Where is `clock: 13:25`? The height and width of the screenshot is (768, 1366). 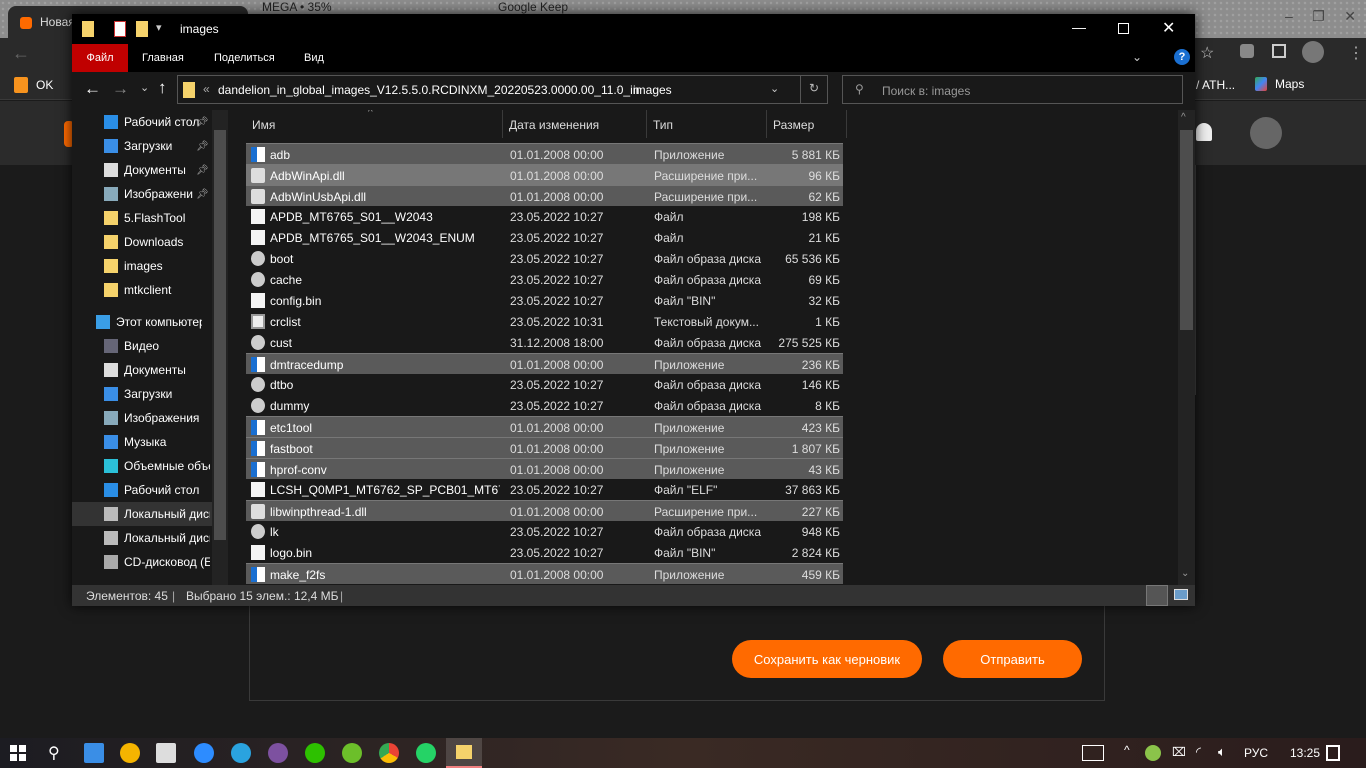 clock: 13:25 is located at coordinates (1305, 753).